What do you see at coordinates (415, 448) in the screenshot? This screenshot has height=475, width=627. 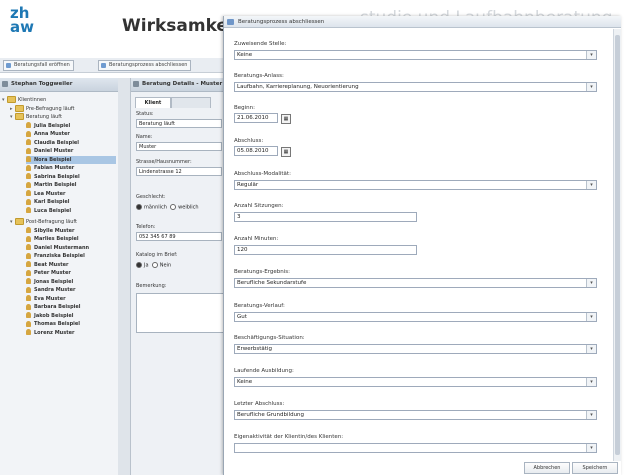 I see `self-activity-select: ▾` at bounding box center [415, 448].